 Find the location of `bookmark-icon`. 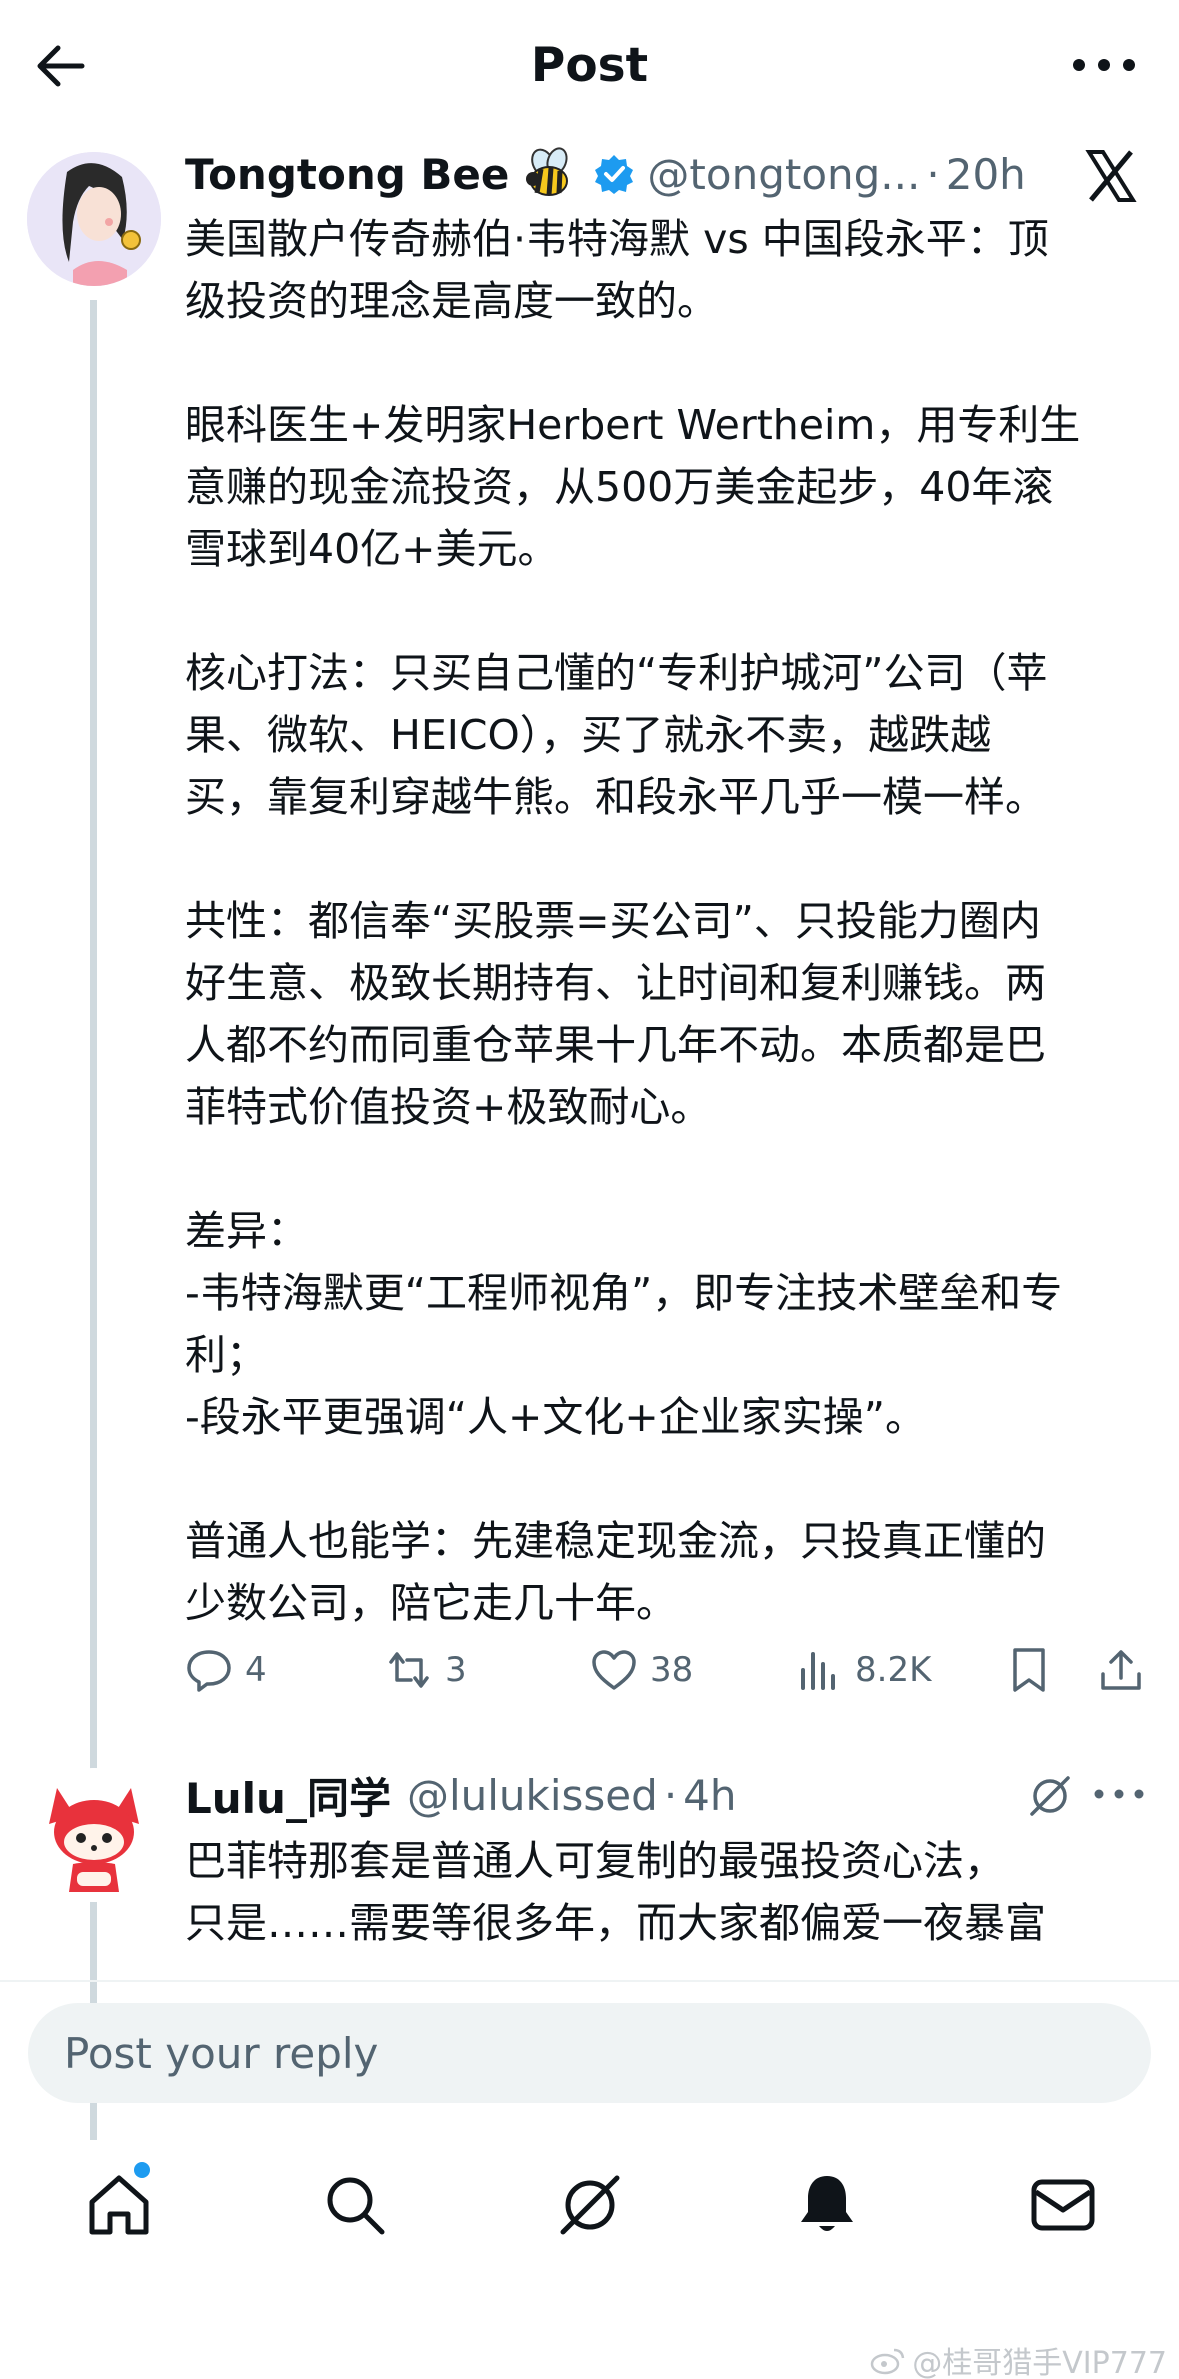

bookmark-icon is located at coordinates (1029, 1670).